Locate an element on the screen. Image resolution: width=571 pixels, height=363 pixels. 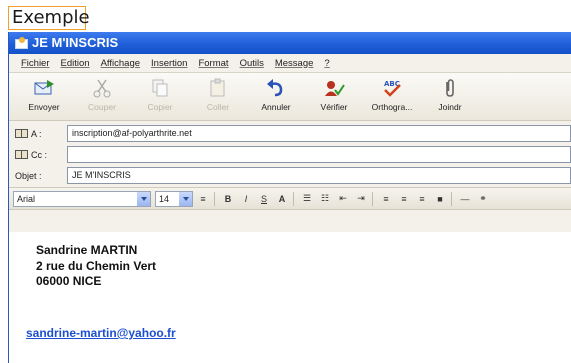
font-family-select: Arial is located at coordinates (82, 198).